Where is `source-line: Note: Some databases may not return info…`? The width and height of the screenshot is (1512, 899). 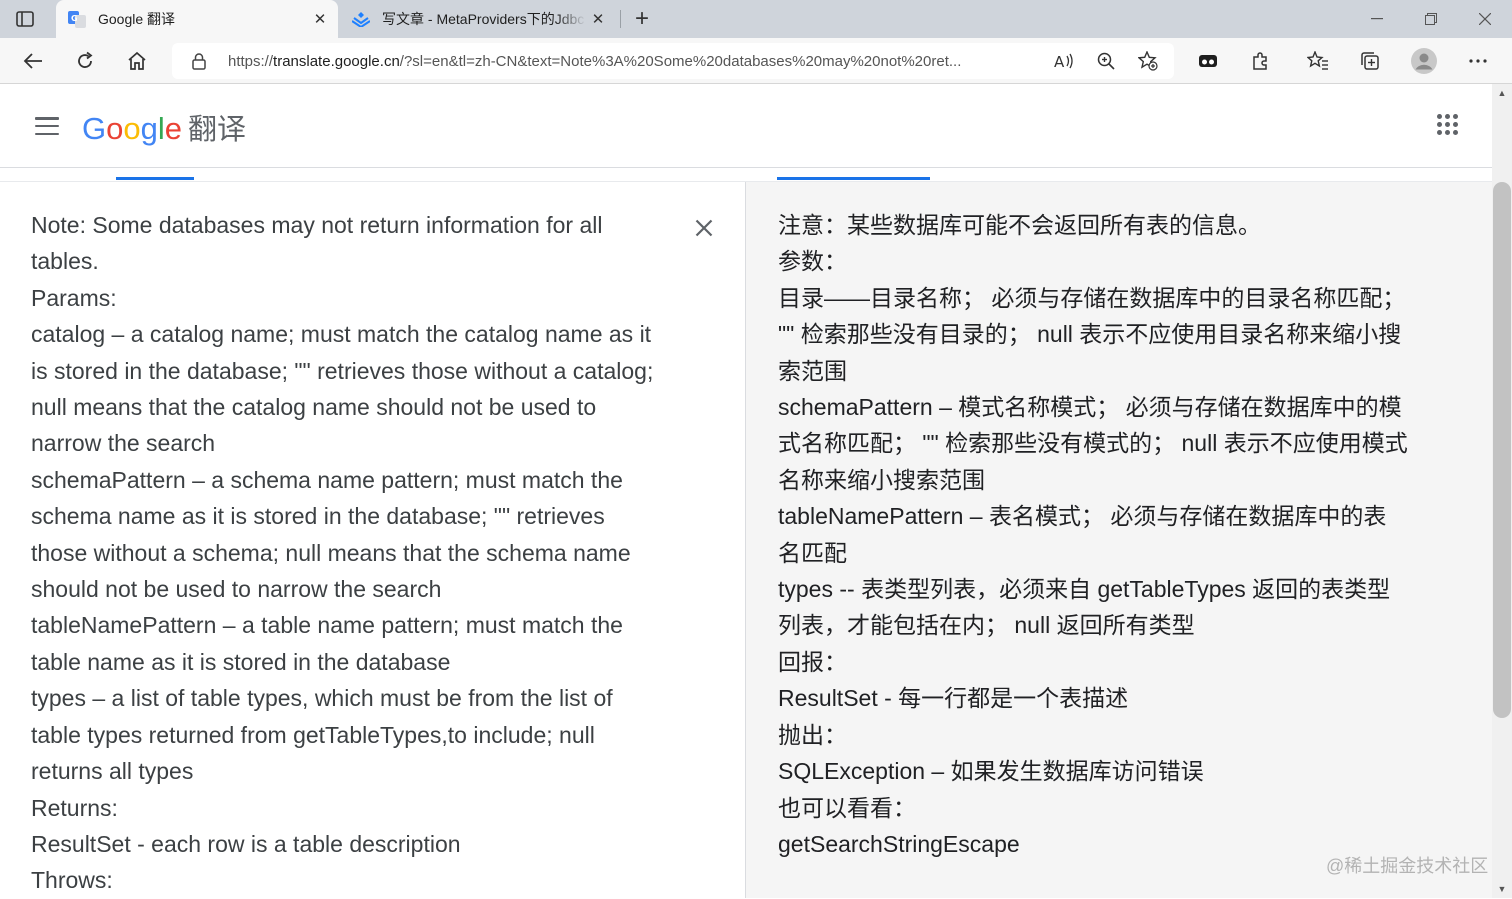
source-line: Note: Some databases may not return info… is located at coordinates (317, 225).